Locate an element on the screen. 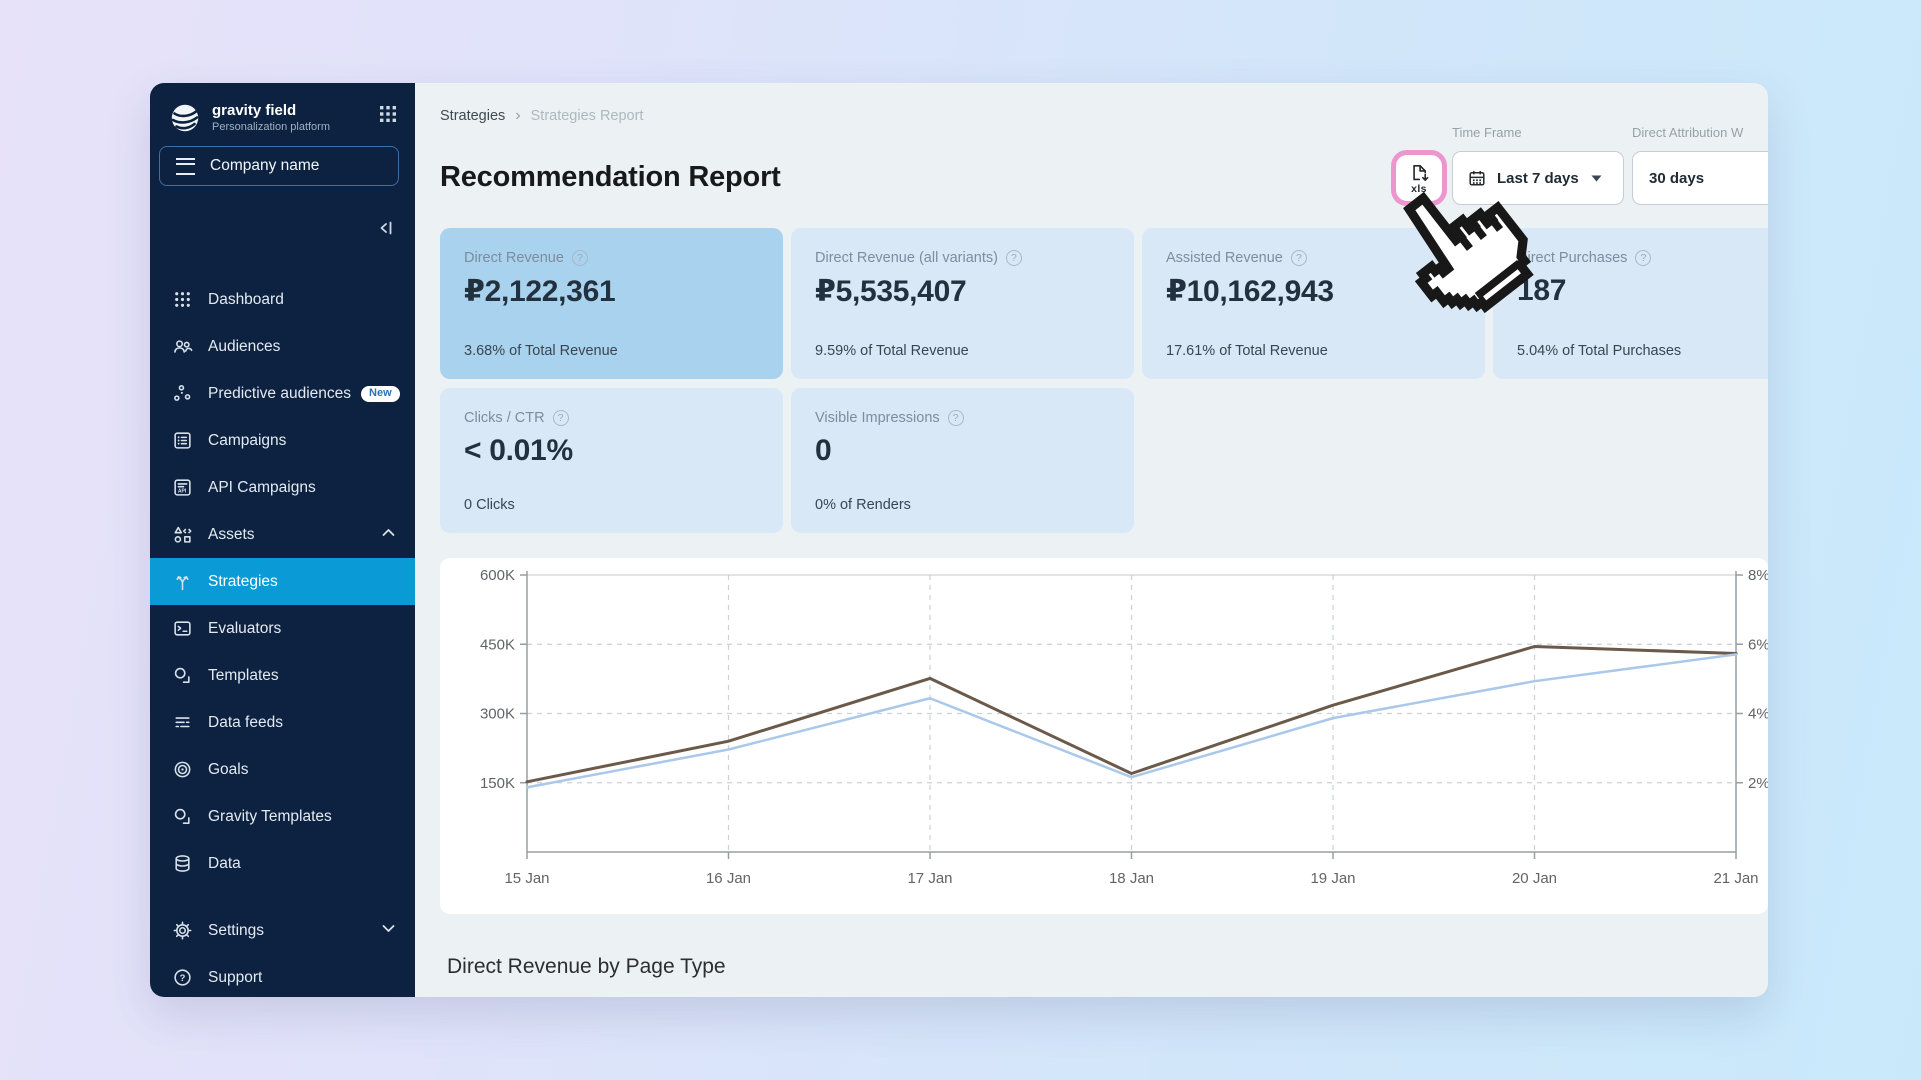 This screenshot has width=1921, height=1080. new-badge: New is located at coordinates (380, 393).